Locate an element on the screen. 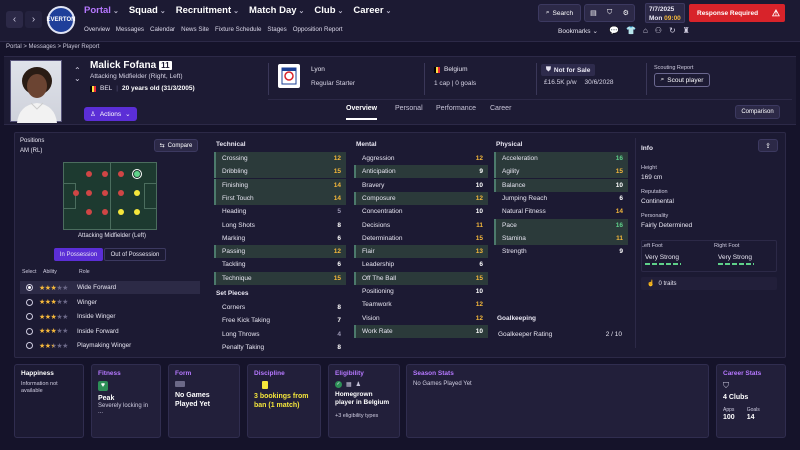  attribute-row: Heading 5 is located at coordinates (280, 211).